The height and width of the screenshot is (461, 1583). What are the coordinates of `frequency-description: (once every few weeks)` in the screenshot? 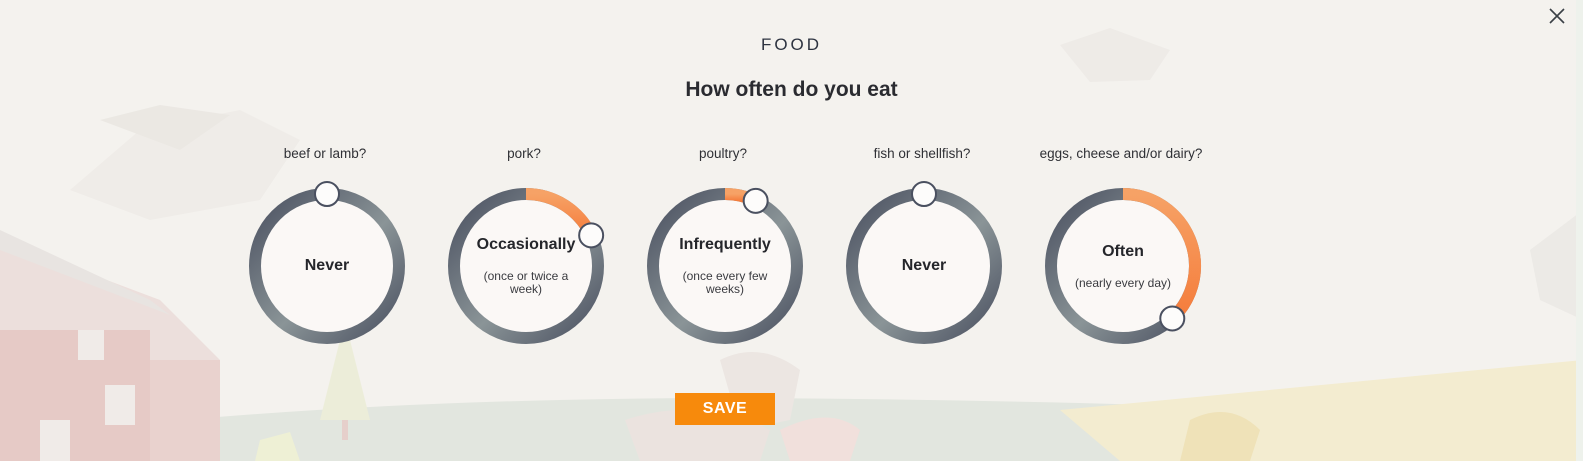 It's located at (725, 282).